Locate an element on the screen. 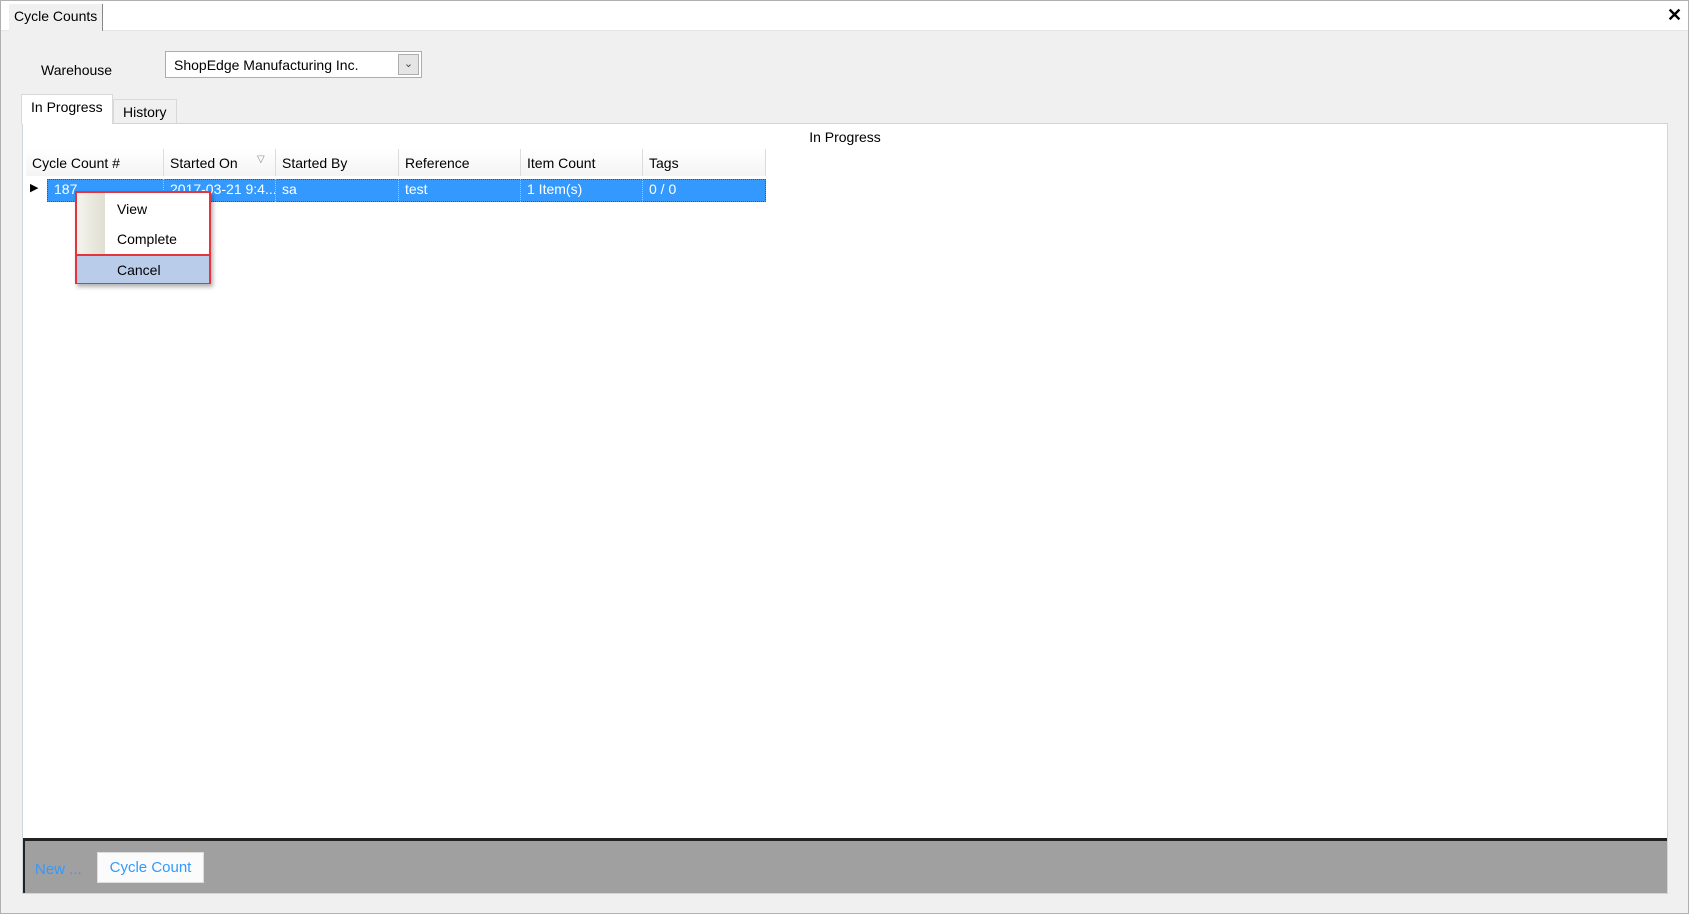 This screenshot has height=914, width=1689. warehouse-value: ShopEdge Manufacturing Inc. is located at coordinates (266, 65).